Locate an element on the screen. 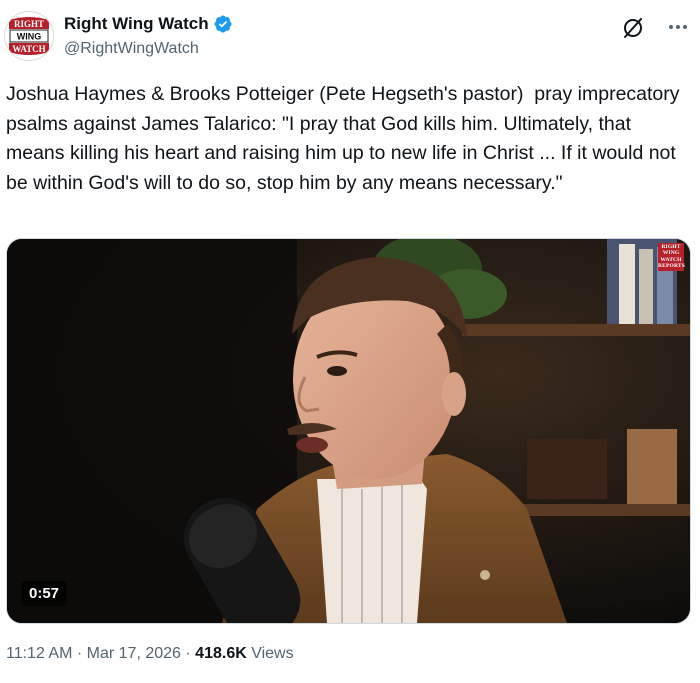 Image resolution: width=700 pixels, height=683 pixels. tweet-meta: 11:12 AM · Mar 17, 2026 · 418.6K Views is located at coordinates (150, 654).